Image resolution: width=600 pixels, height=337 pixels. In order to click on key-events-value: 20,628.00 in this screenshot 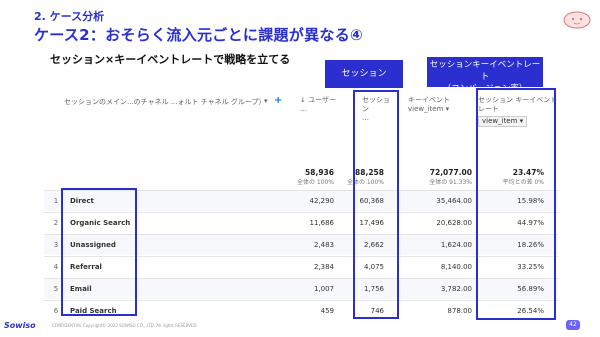, I will do `click(454, 223)`.